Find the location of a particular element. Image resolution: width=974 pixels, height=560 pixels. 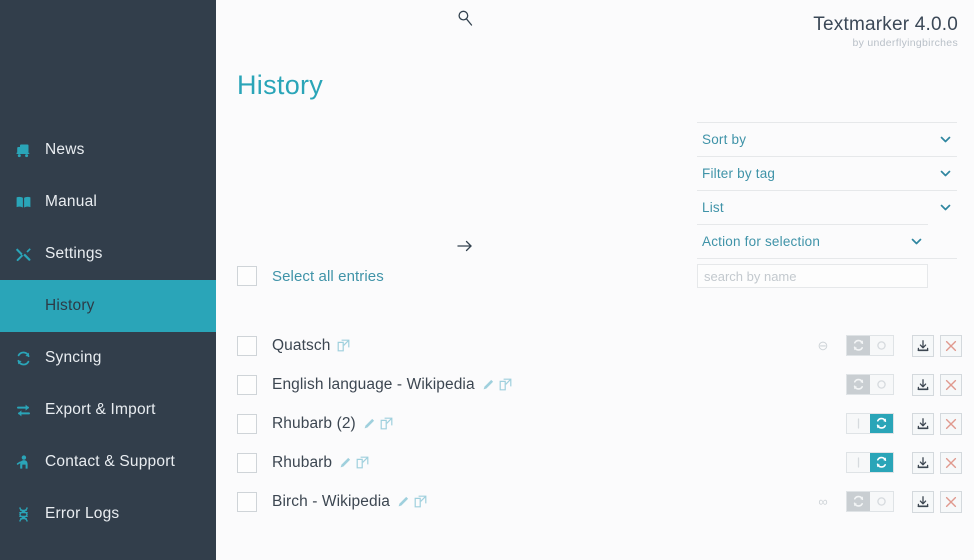

person-icon is located at coordinates (23, 462).